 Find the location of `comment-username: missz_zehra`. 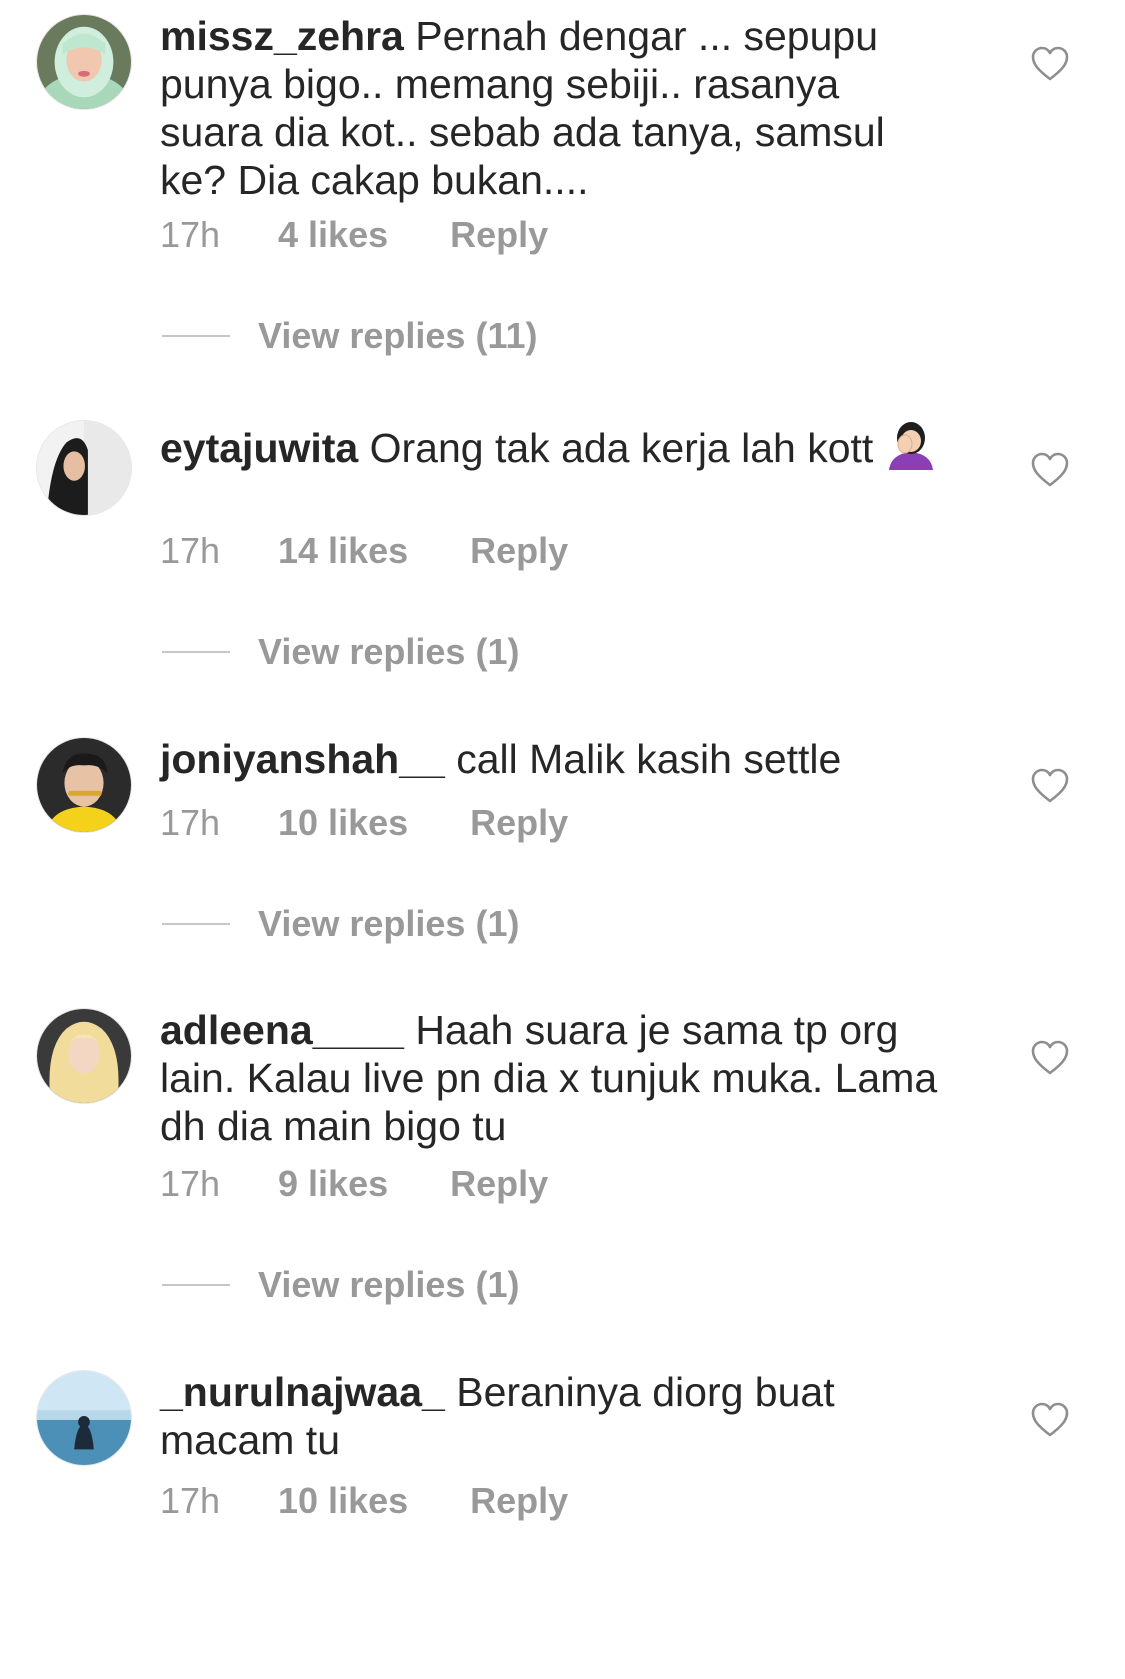

comment-username: missz_zehra is located at coordinates (282, 36).